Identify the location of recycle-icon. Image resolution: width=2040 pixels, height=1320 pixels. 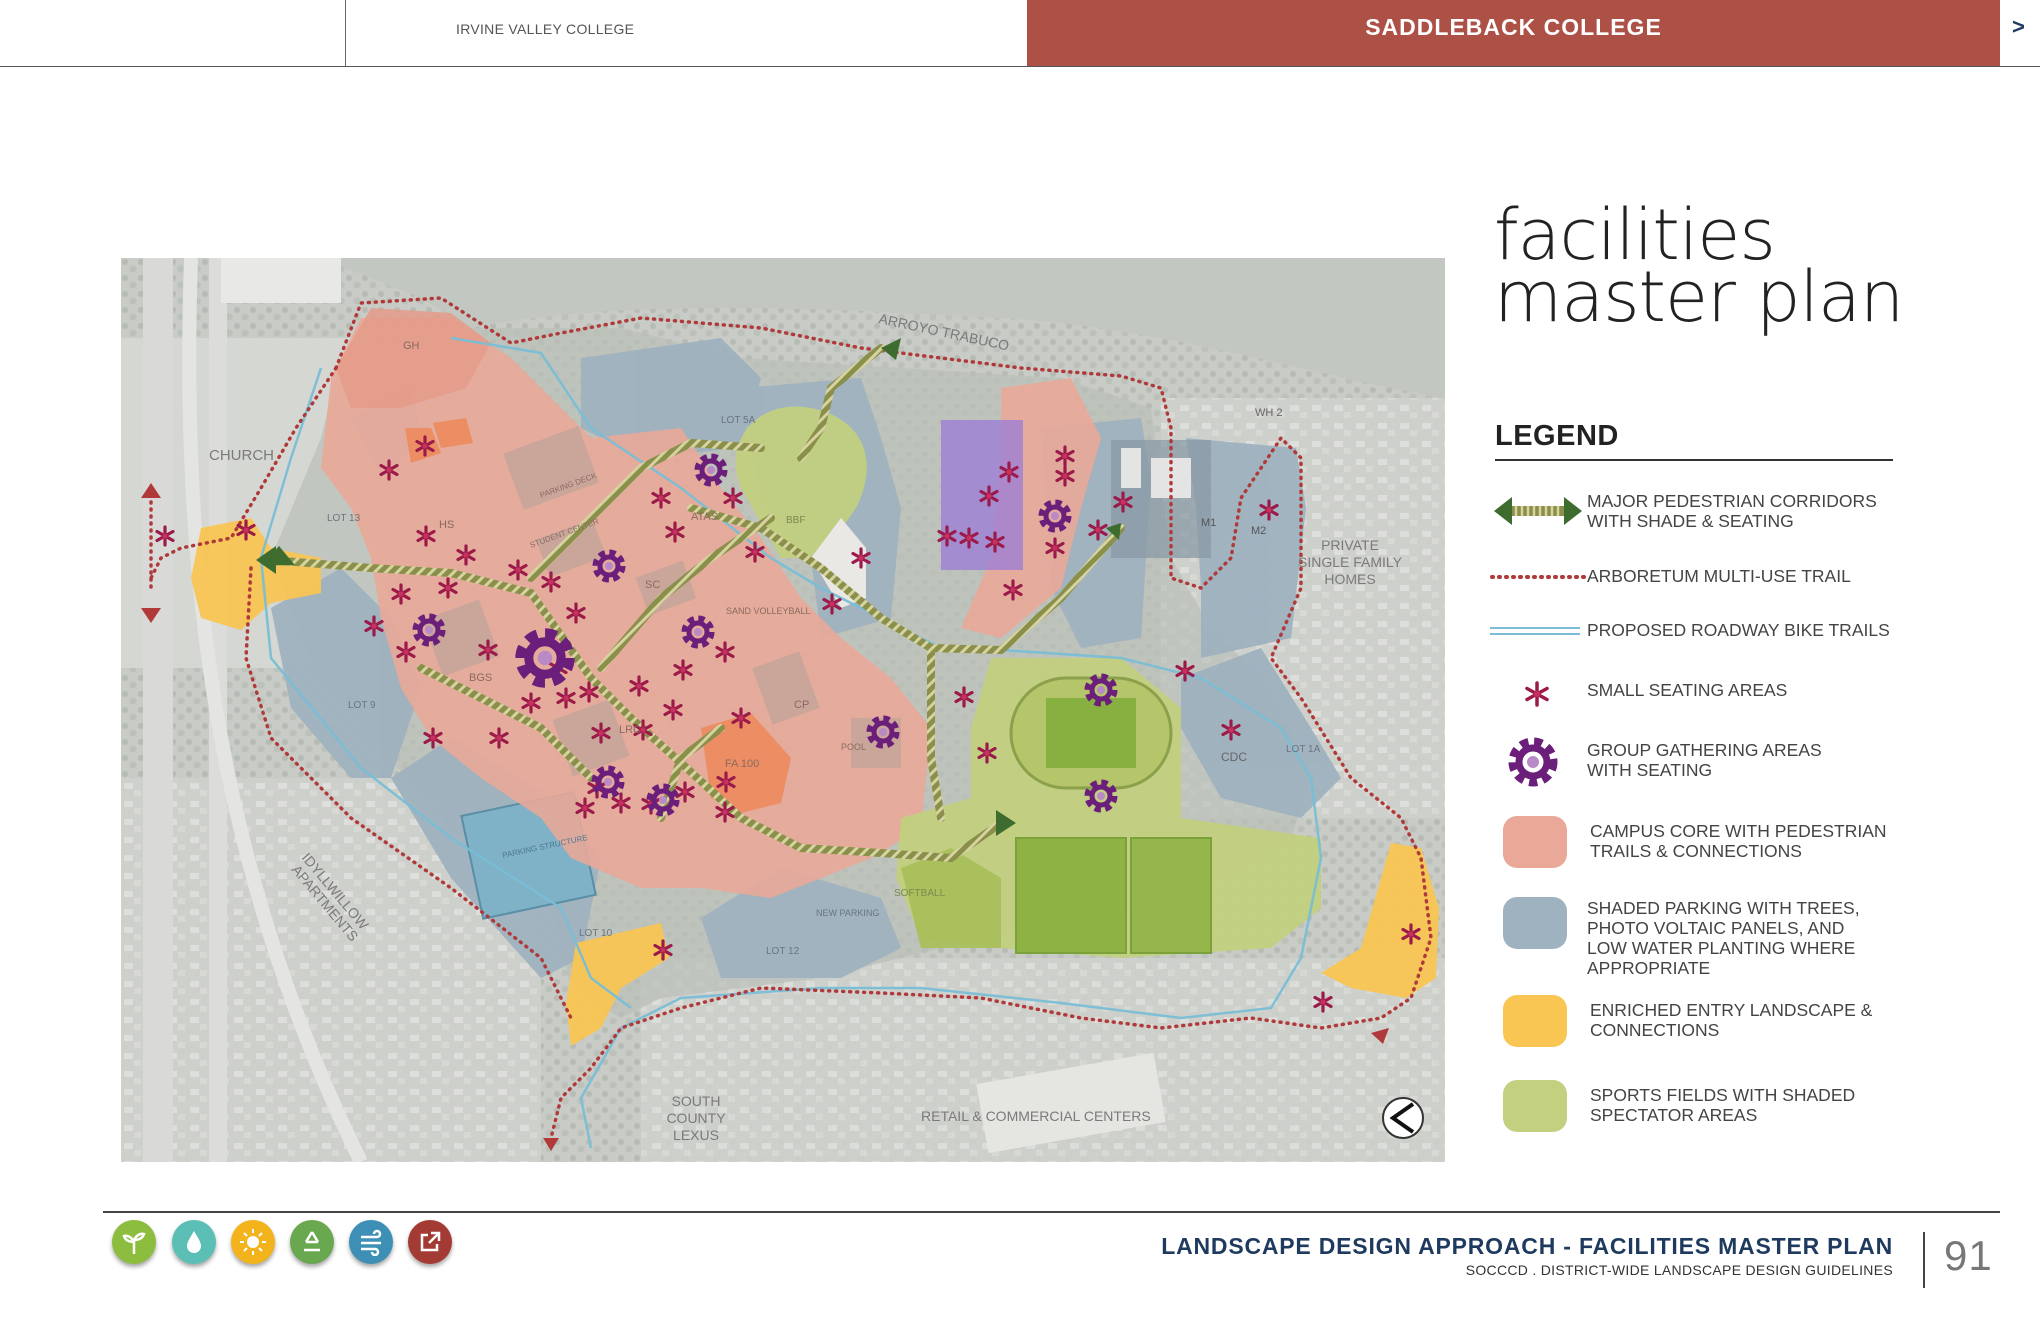
(312, 1242).